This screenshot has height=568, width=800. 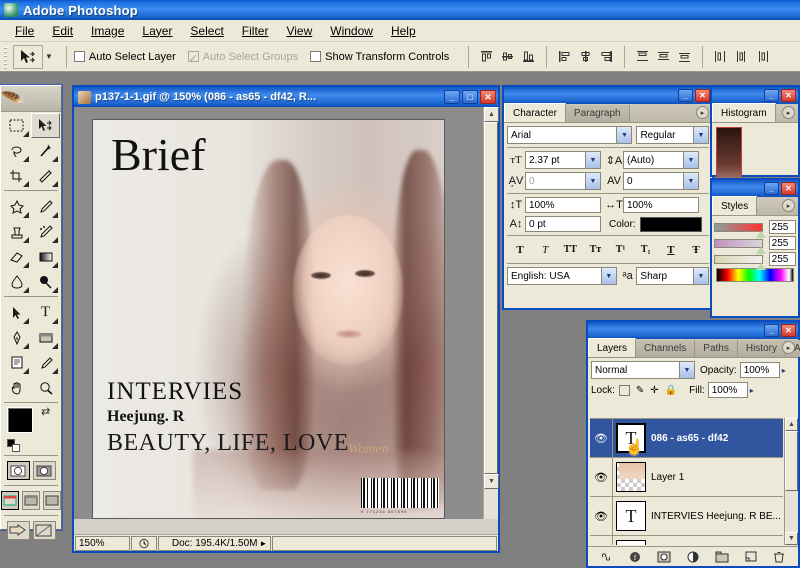 I want to click on tab-layers: Layers, so click(x=612, y=347).